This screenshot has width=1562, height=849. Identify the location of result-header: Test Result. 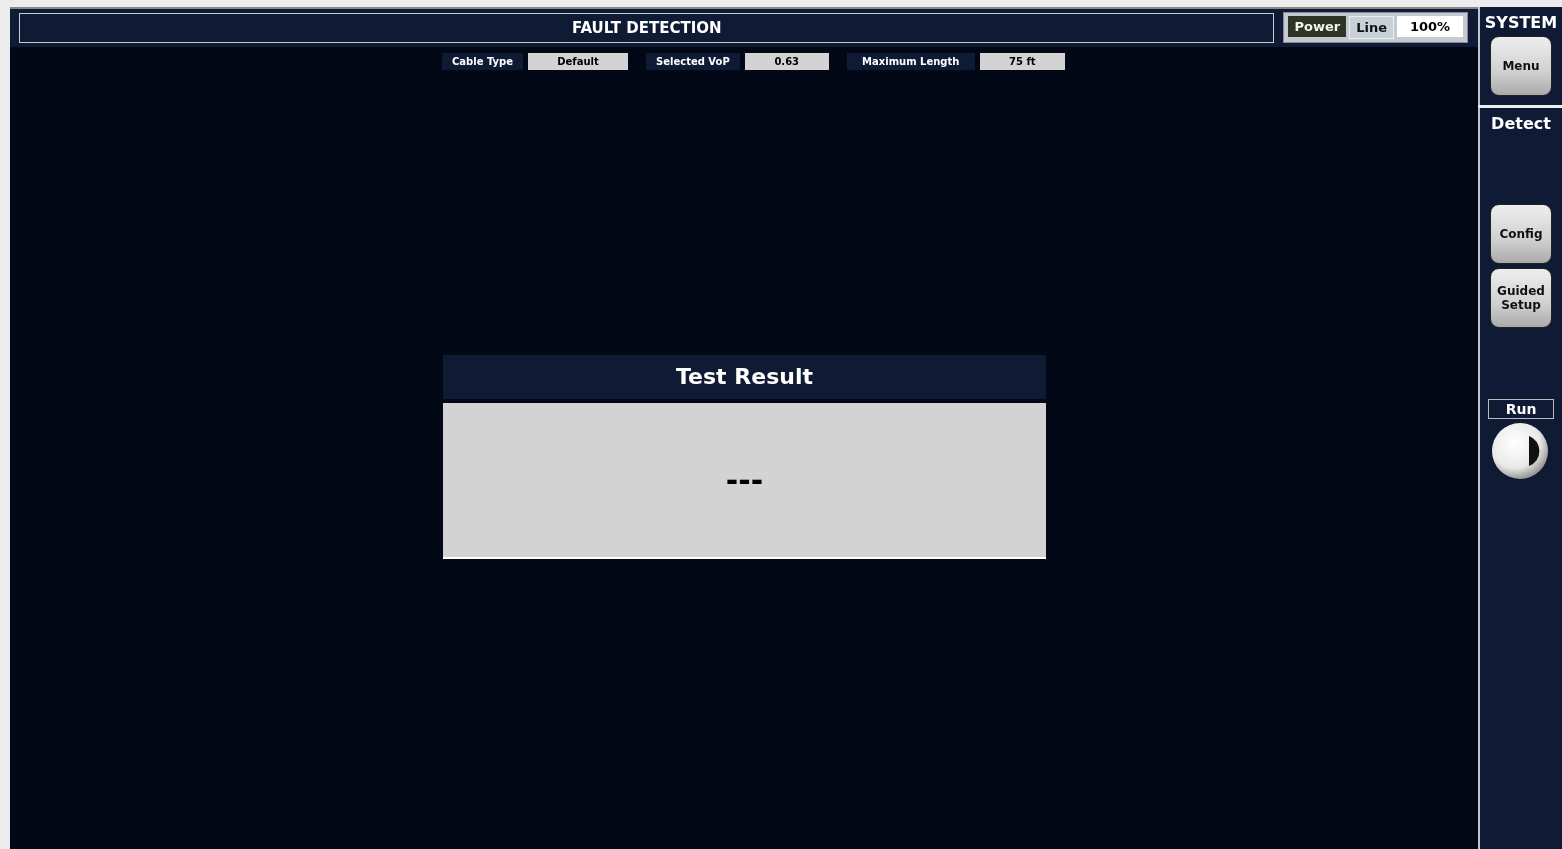
(744, 377).